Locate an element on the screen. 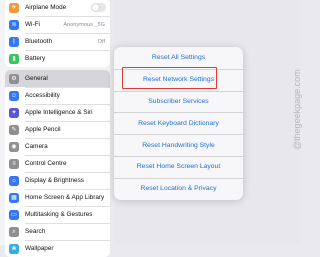 Image resolution: width=320 pixels, height=257 pixels. gear-icon: ⚙ is located at coordinates (14, 78).